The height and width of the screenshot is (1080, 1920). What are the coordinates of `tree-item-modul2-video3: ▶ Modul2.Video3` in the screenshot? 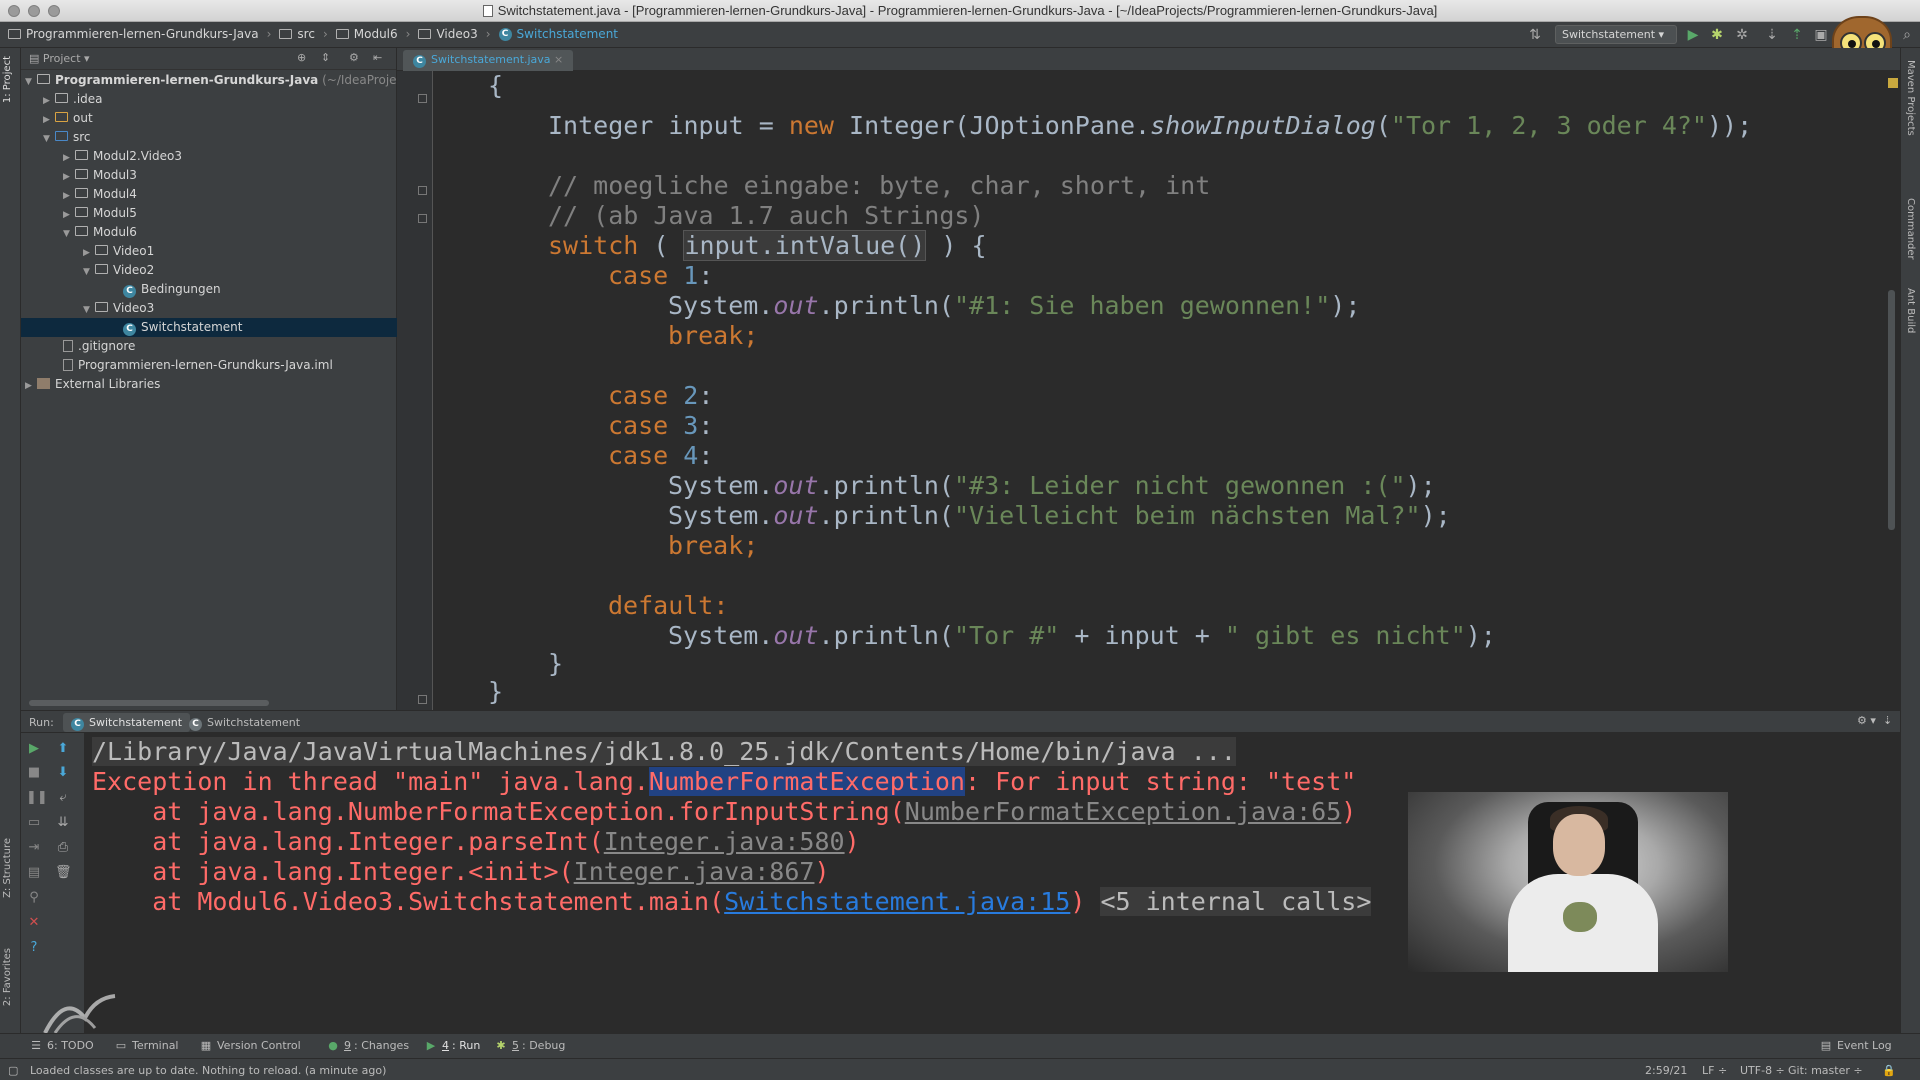 It's located at (209, 156).